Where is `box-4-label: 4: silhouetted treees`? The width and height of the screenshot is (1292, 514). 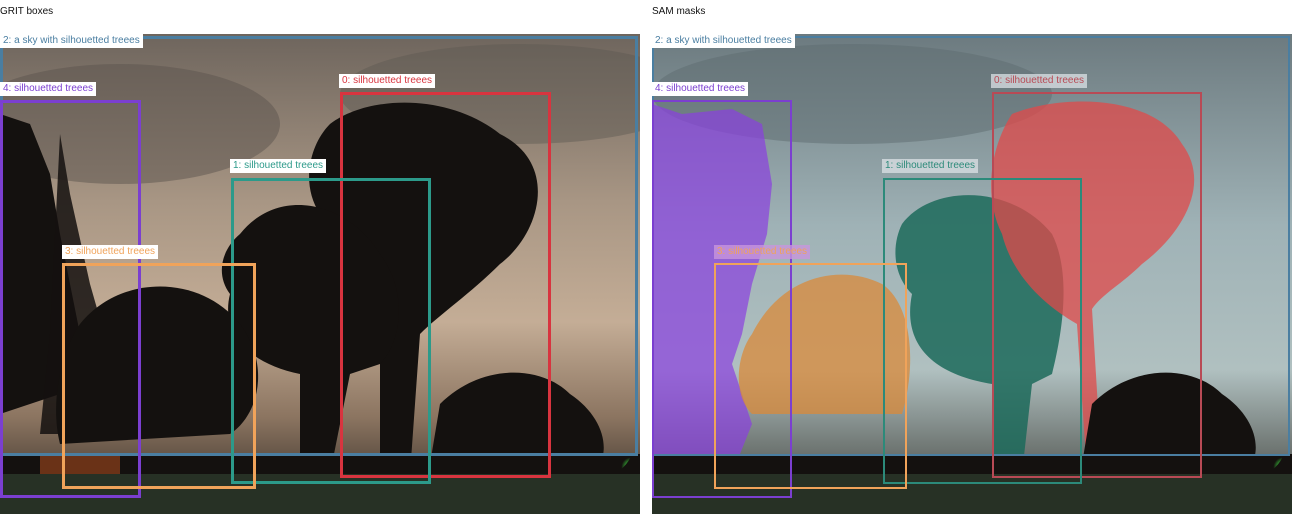 box-4-label: 4: silhouetted treees is located at coordinates (48, 89).